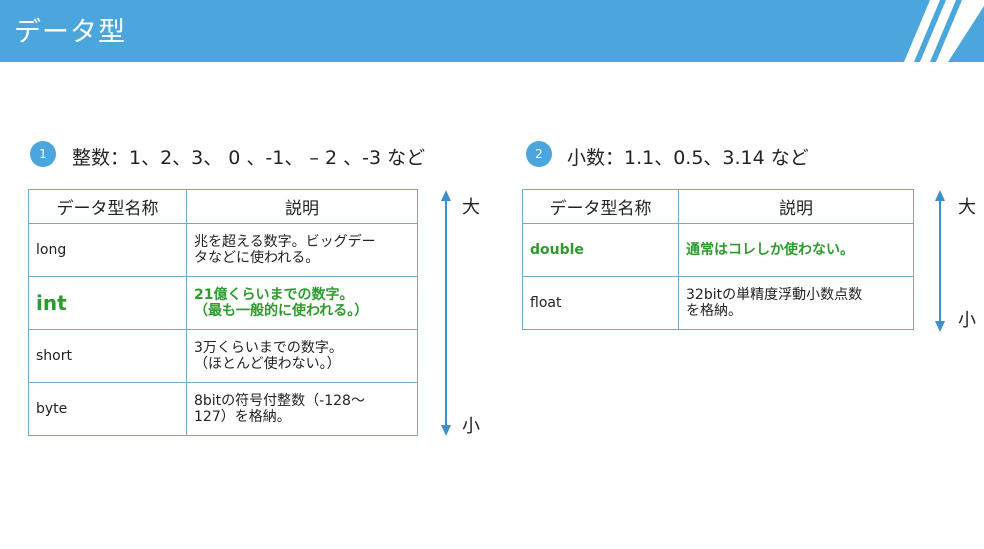 Image resolution: width=984 pixels, height=549 pixels. I want to click on table-row-highlighted: double 通常はコレしか使わない。, so click(718, 250).